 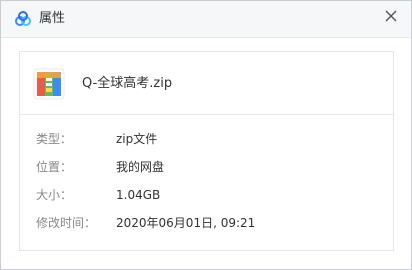 I want to click on location-label: 位置：, so click(x=54, y=167).